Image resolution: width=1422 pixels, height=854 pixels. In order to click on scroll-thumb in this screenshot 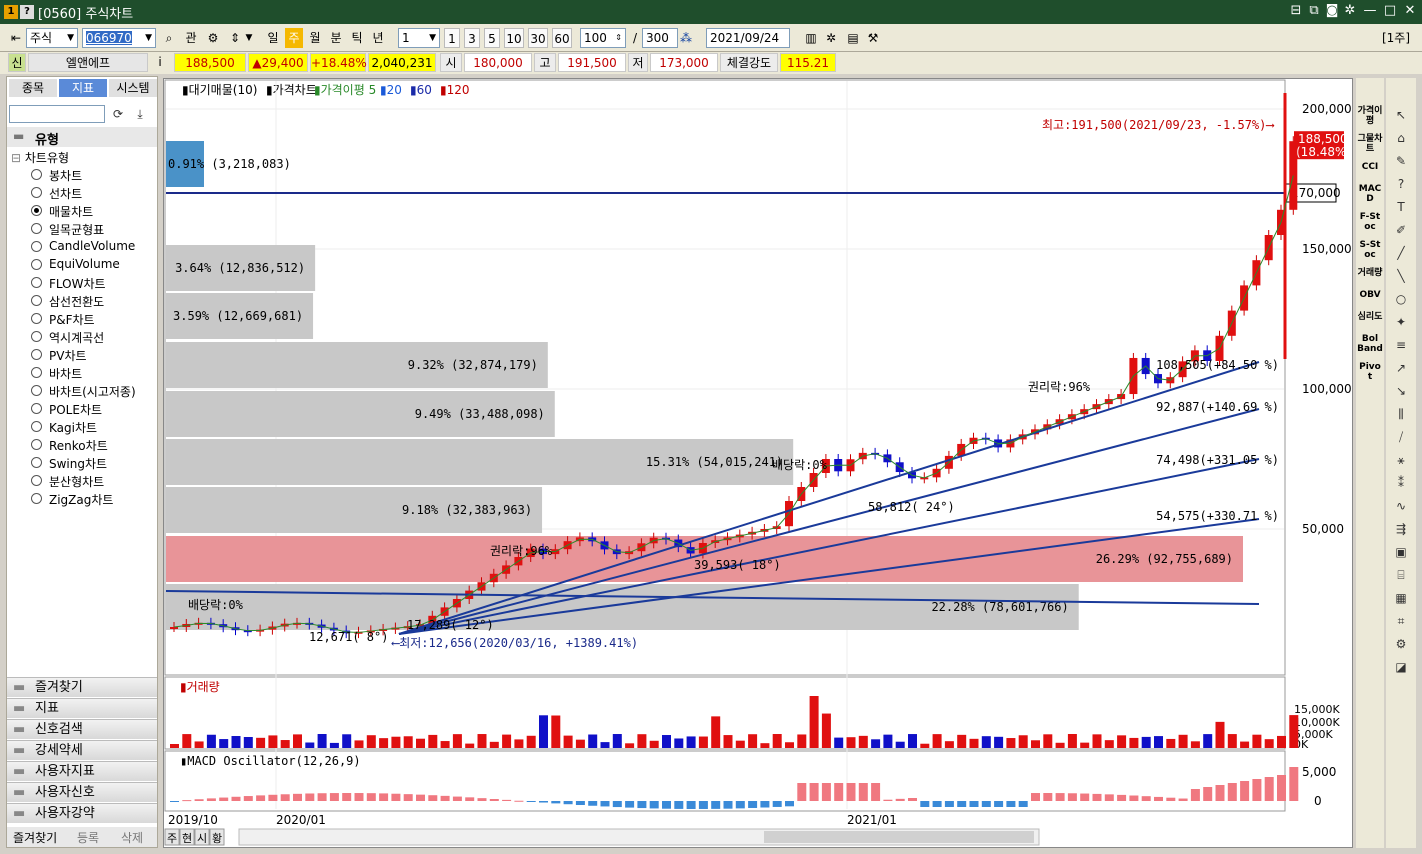, I will do `click(899, 837)`.